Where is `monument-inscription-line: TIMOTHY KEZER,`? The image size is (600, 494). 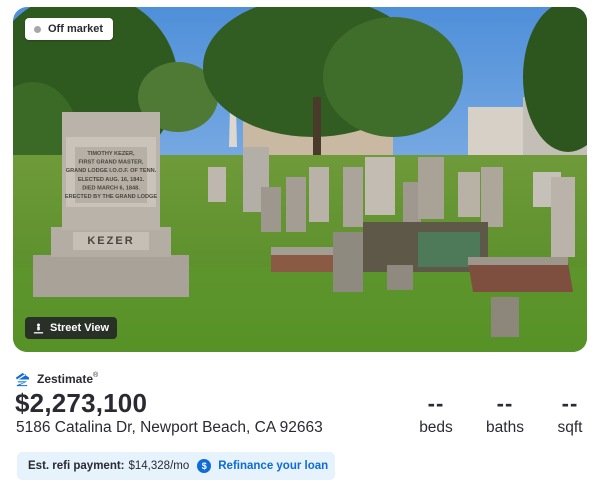
monument-inscription-line: TIMOTHY KEZER, is located at coordinates (111, 154).